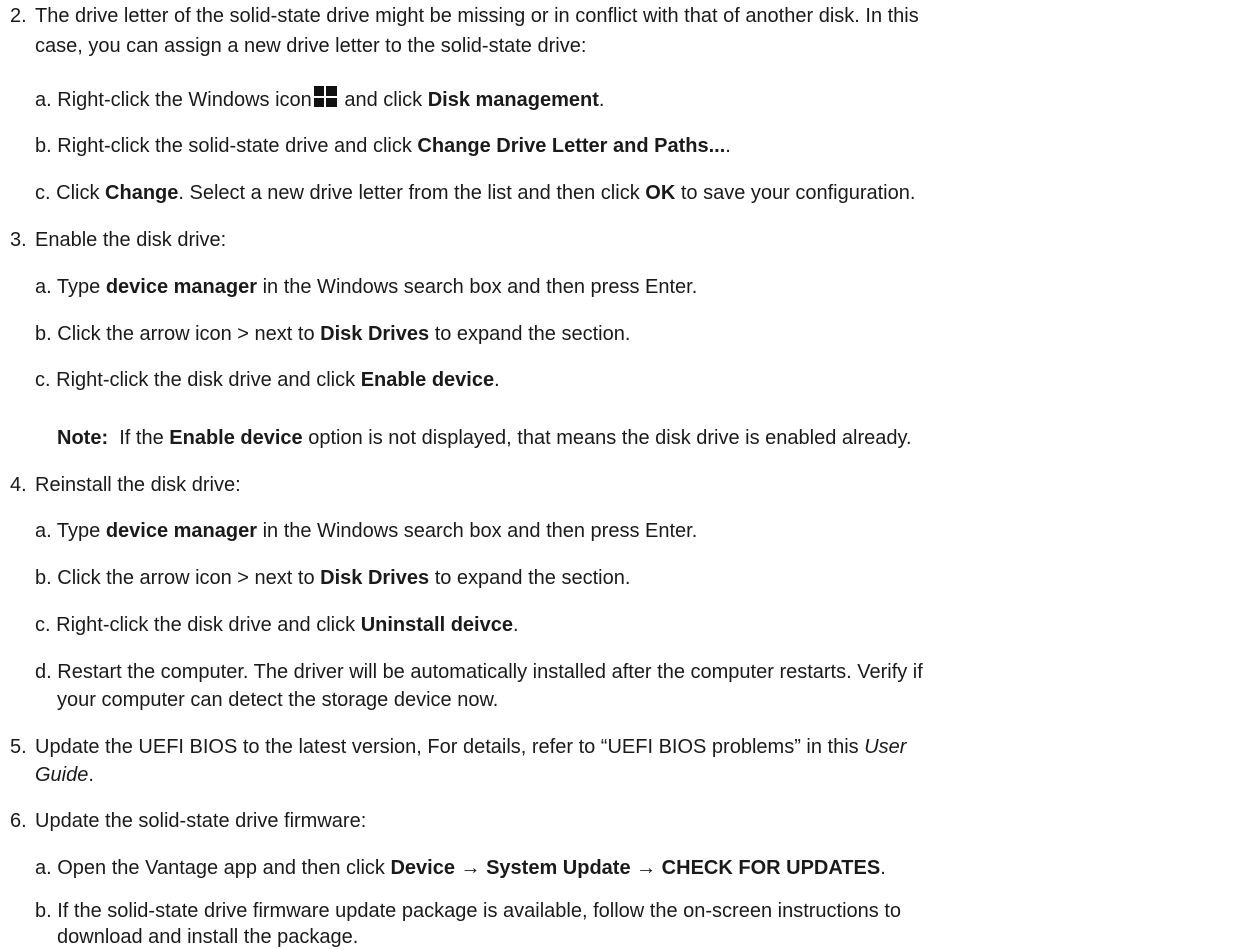  I want to click on step-number: 6., so click(18, 821).